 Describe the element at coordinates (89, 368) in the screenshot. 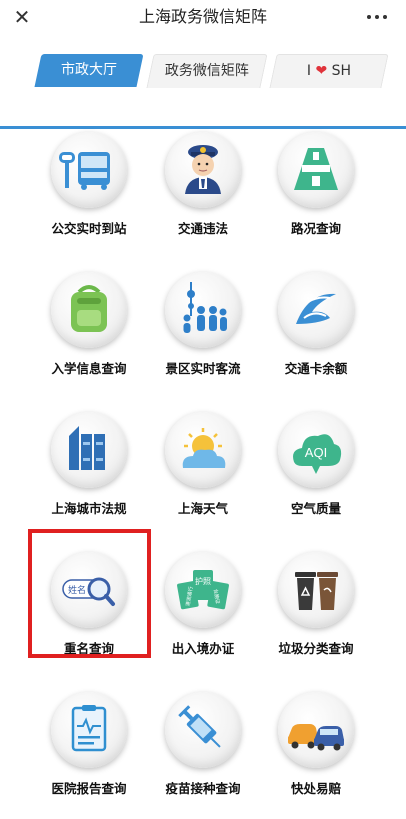

I see `grid-item-label: 入学信息查询` at that location.